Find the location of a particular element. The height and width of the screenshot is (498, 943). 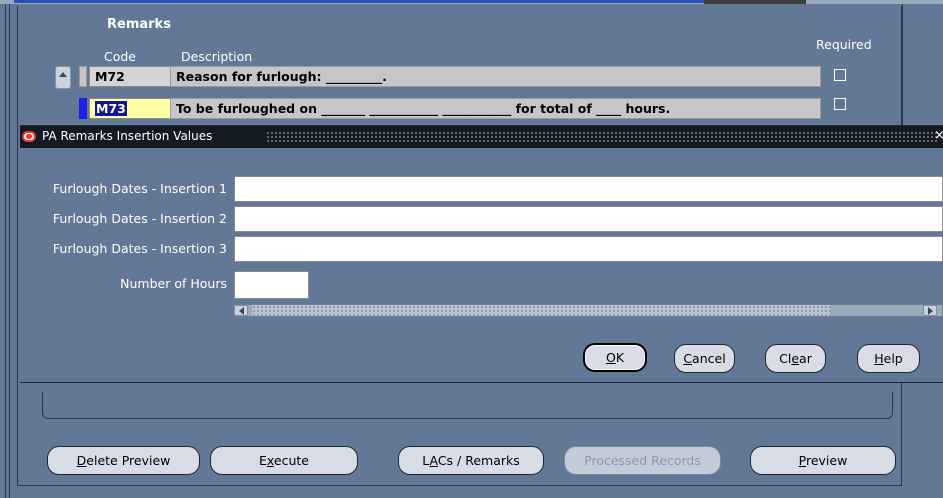

oracle-logo-icon is located at coordinates (29, 136).